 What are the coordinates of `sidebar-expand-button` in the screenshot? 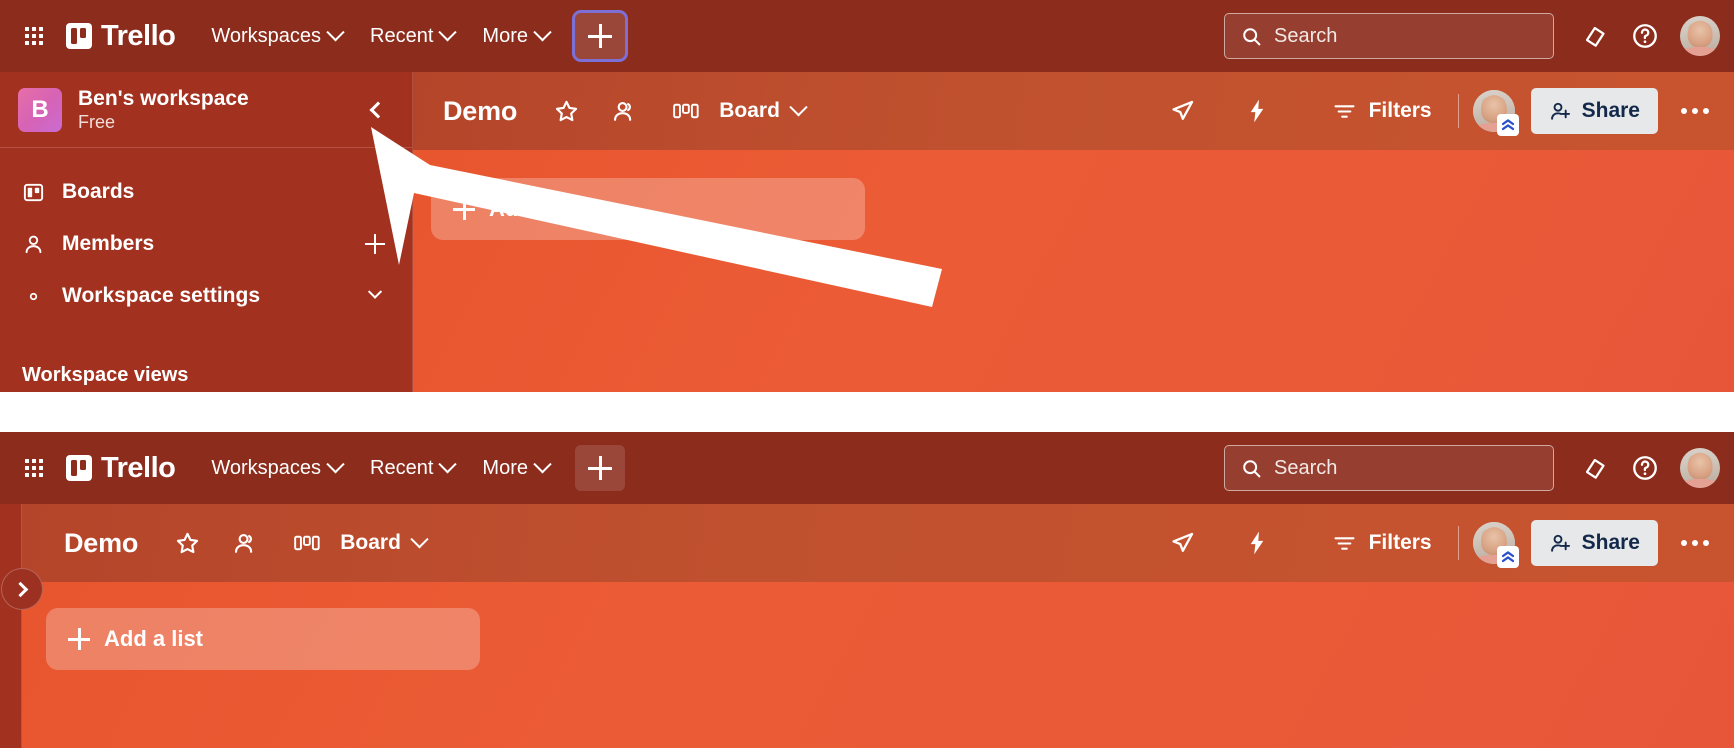 It's located at (22, 589).